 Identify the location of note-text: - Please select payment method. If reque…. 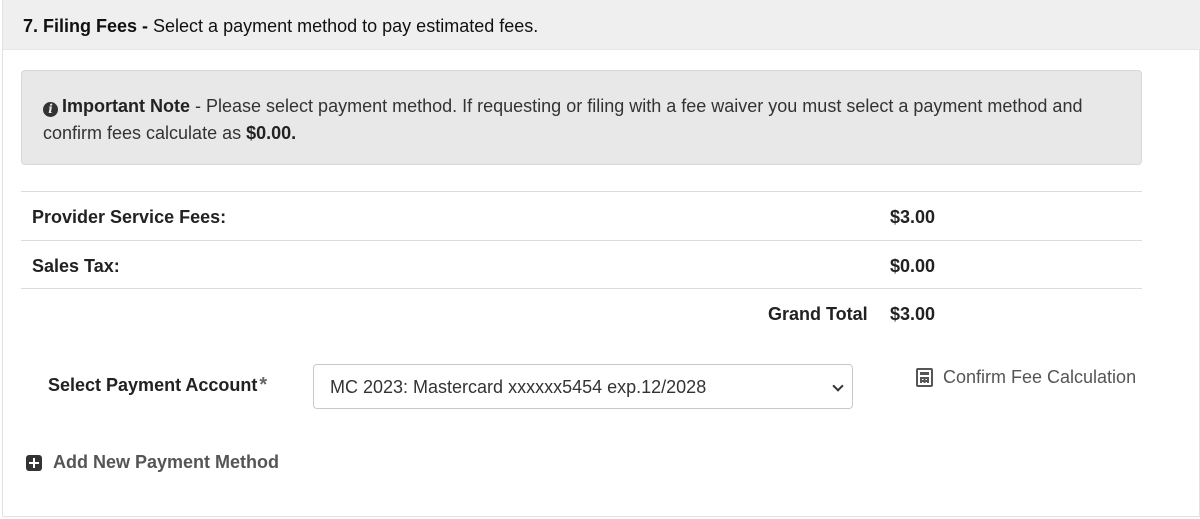
(563, 119).